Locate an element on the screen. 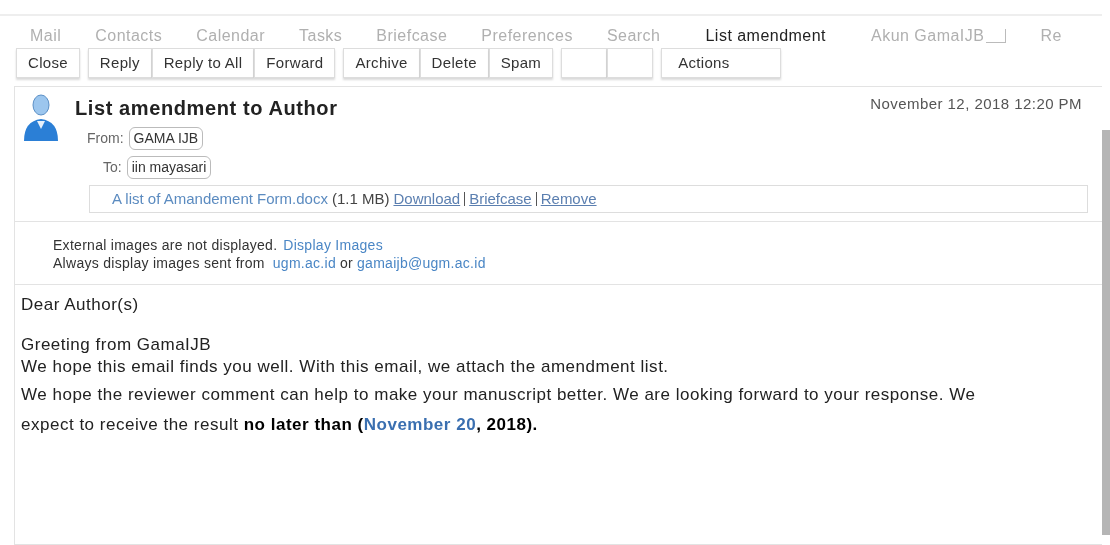 This screenshot has height=545, width=1110. or-text: or is located at coordinates (346, 263).